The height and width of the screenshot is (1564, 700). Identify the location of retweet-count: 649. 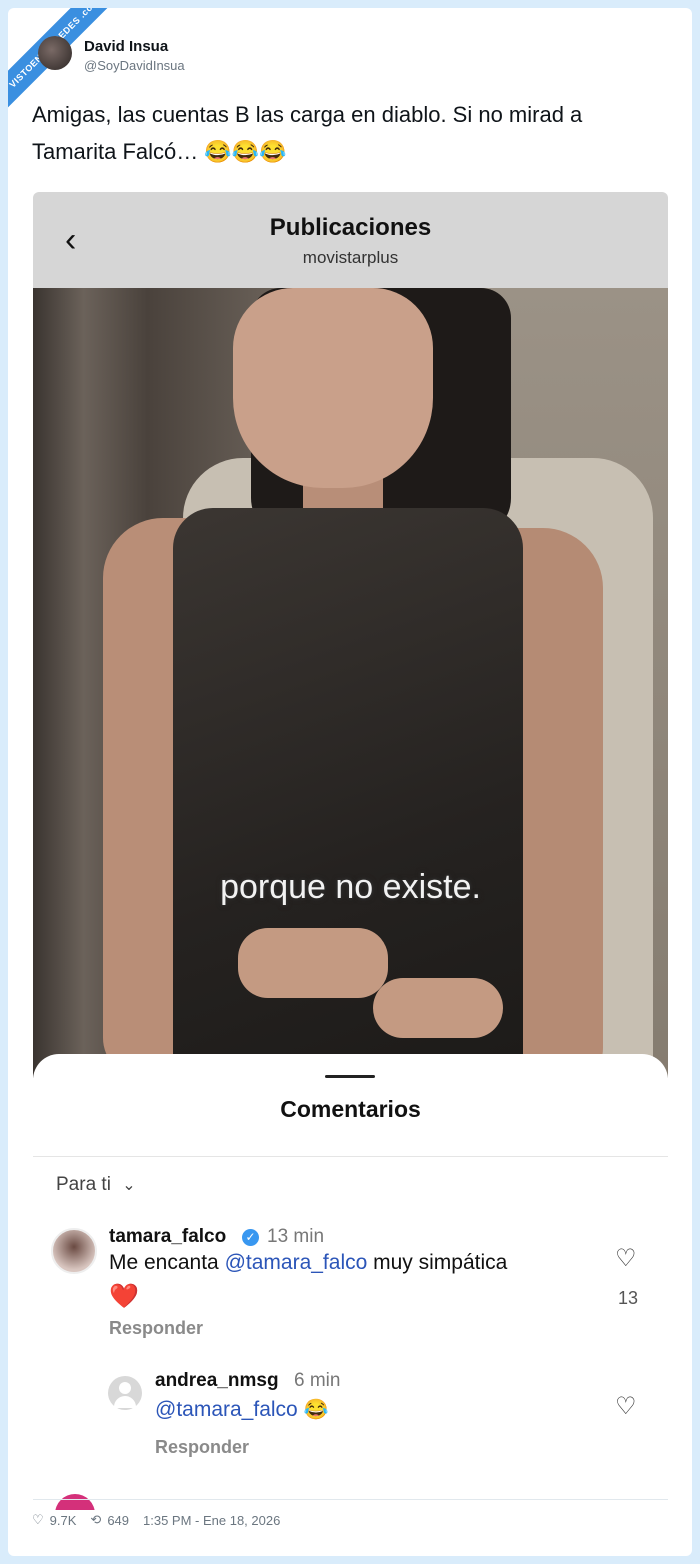
(118, 1520).